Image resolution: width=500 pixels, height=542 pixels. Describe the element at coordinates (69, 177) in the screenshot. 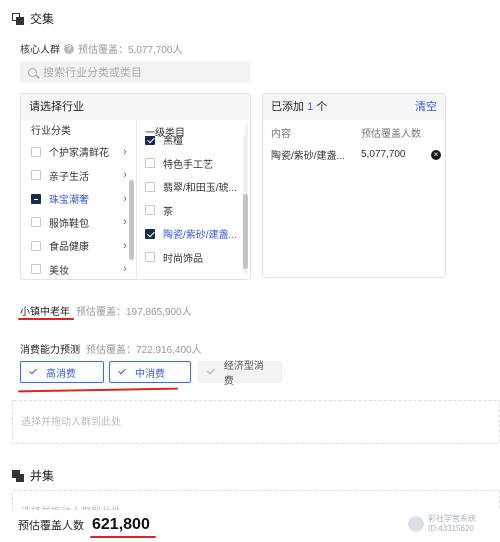

I see `list-item-label: 亲子生活` at that location.